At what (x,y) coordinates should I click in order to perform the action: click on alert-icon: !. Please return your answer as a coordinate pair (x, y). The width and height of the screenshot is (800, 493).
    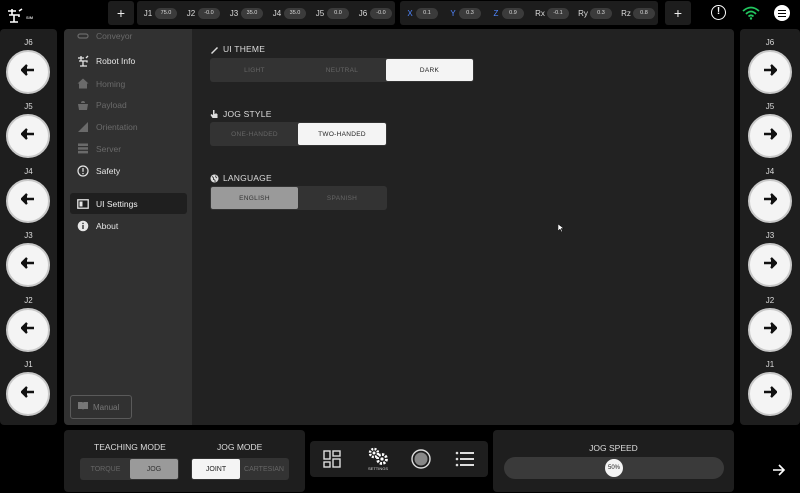
    Looking at the image, I should click on (718, 12).